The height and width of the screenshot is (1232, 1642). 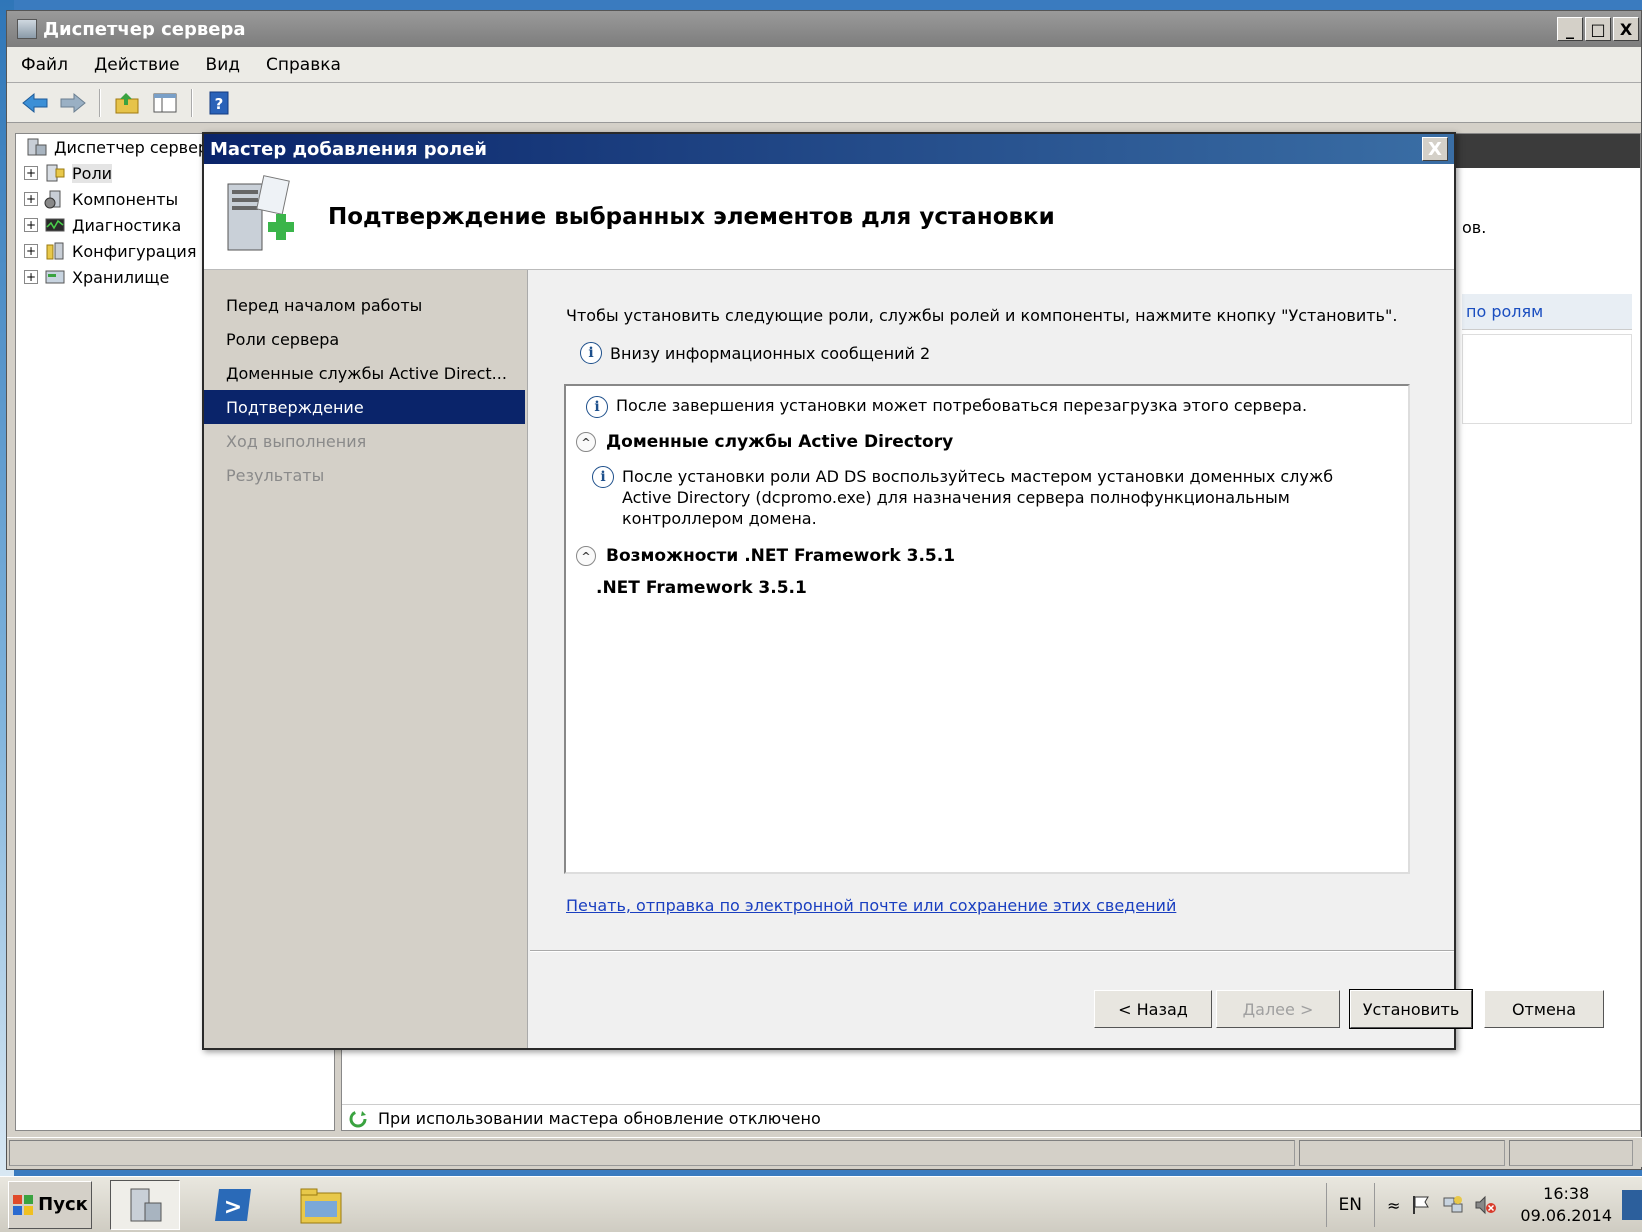 I want to click on action-center-flag-icon, so click(x=1421, y=1205).